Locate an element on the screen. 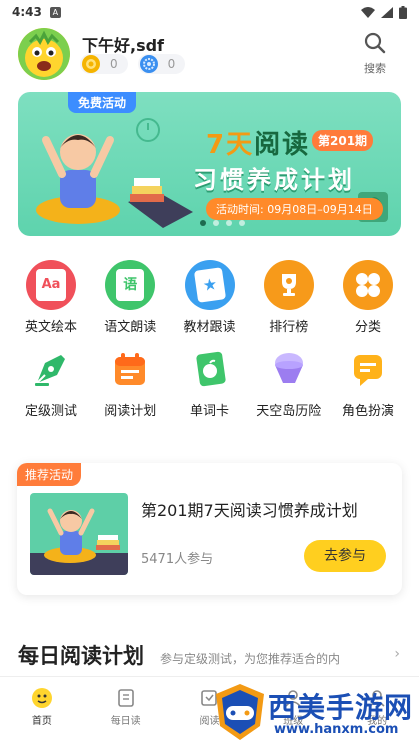  tab-home: 首页 is located at coordinates (42, 710).